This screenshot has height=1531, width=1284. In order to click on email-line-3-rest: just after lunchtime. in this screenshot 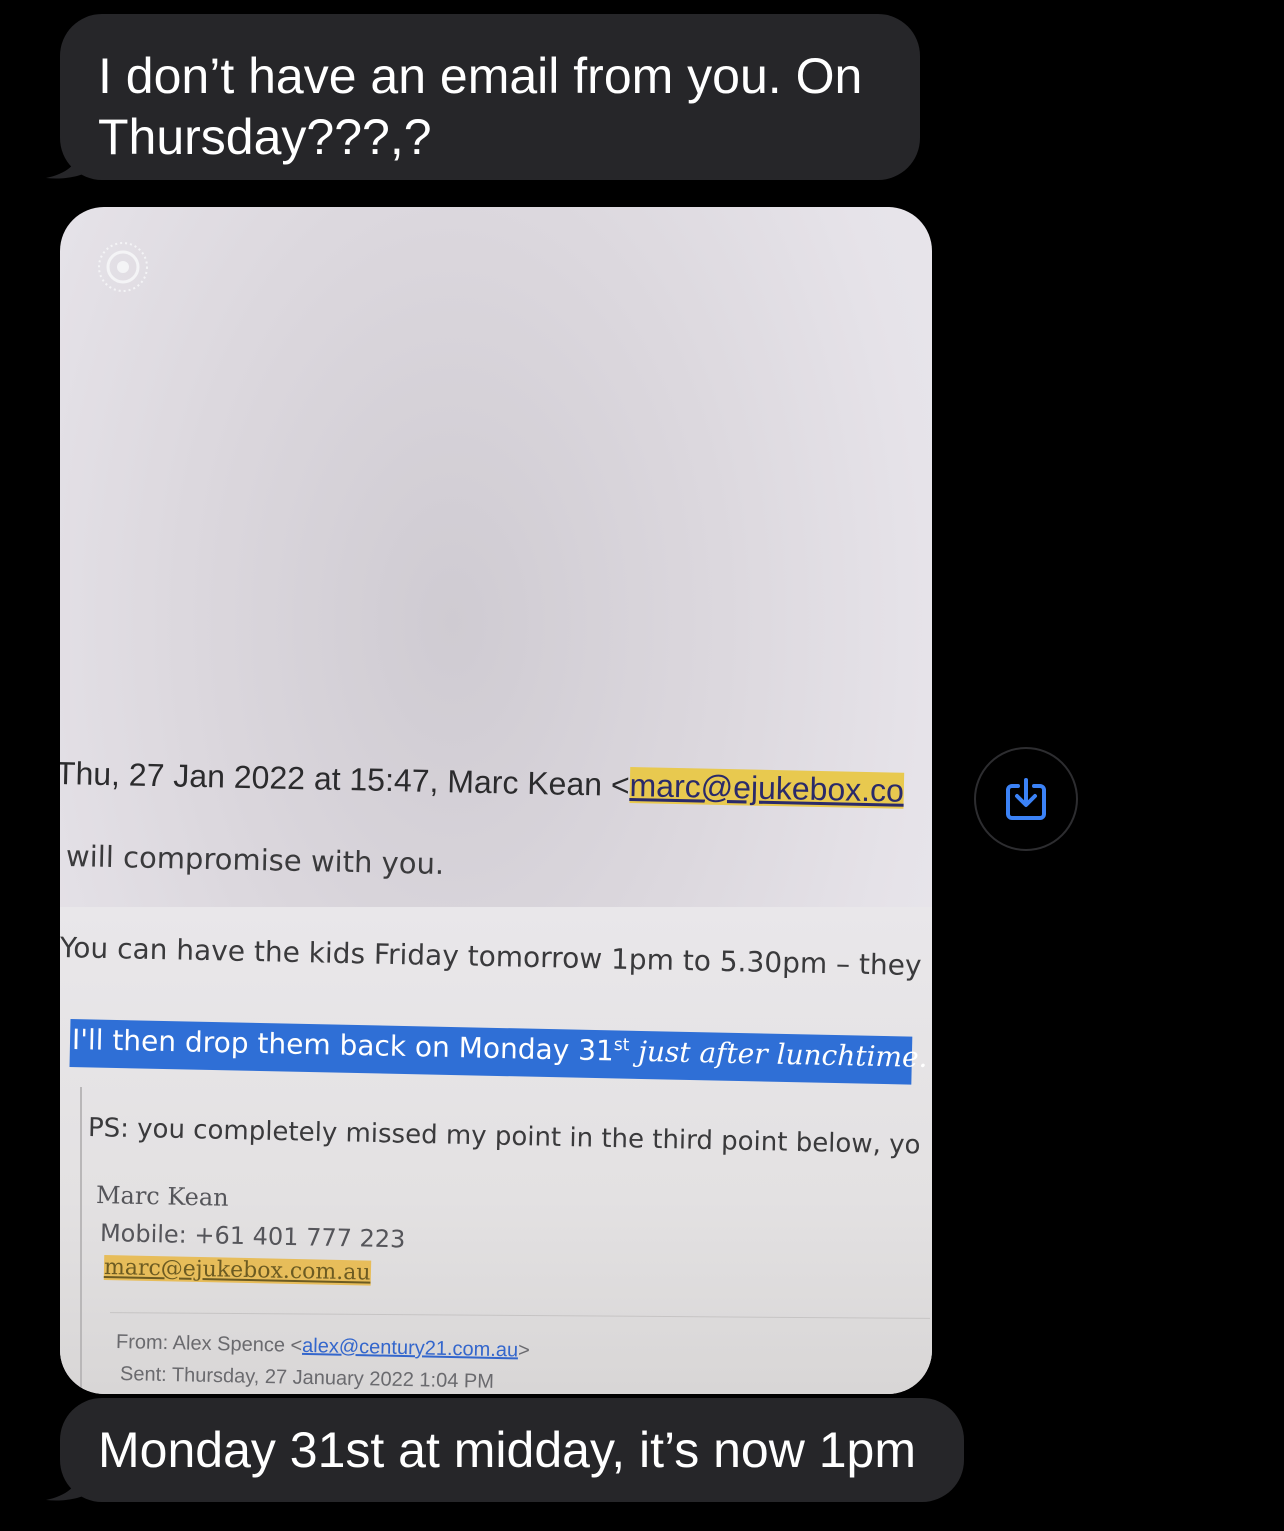, I will do `click(778, 1054)`.